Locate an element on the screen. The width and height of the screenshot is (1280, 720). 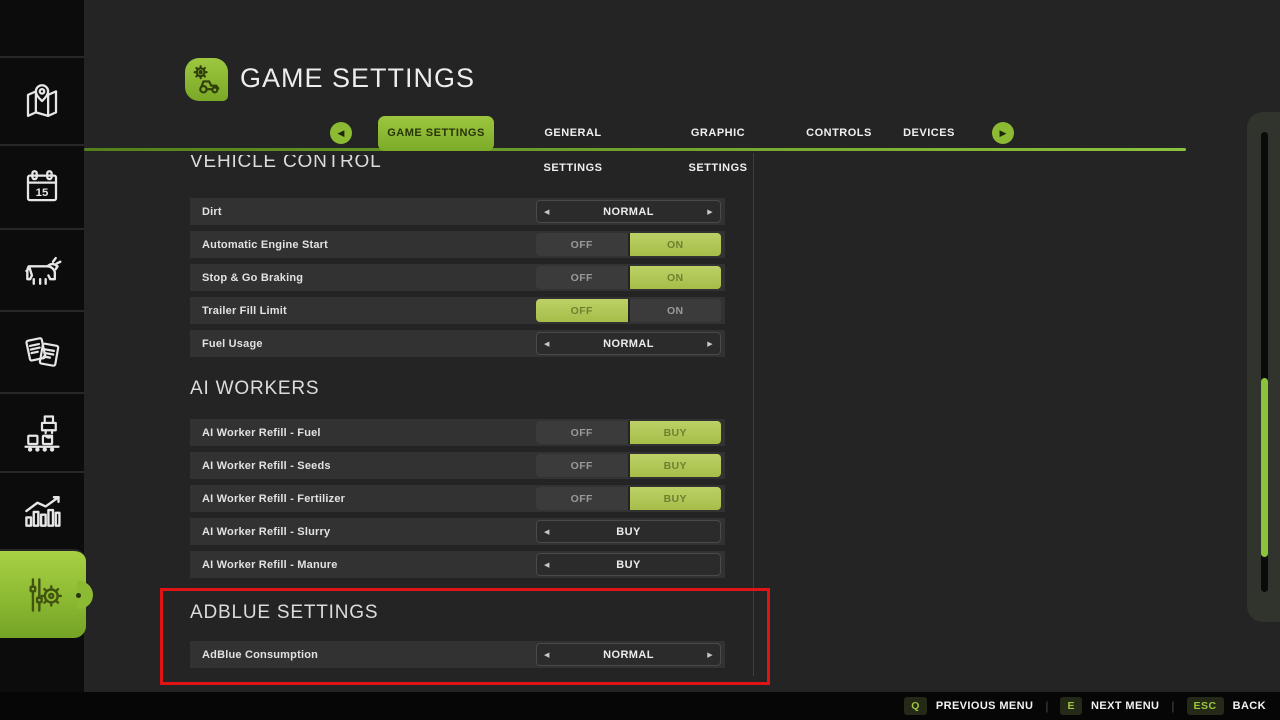
tab-underline is located at coordinates (635, 149).